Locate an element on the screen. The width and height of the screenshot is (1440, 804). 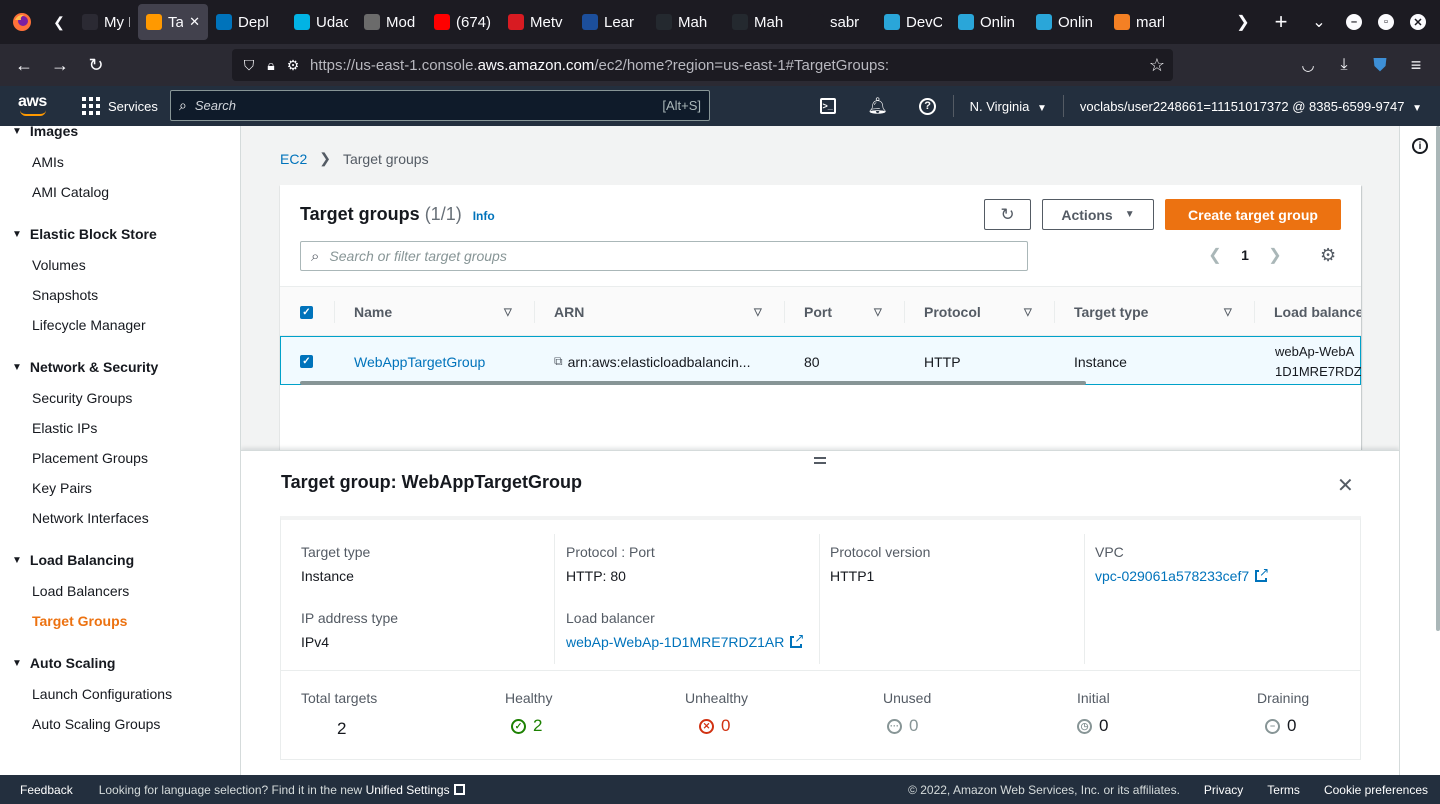
sidebar-item-snapshots: Snapshots is located at coordinates (65, 295).